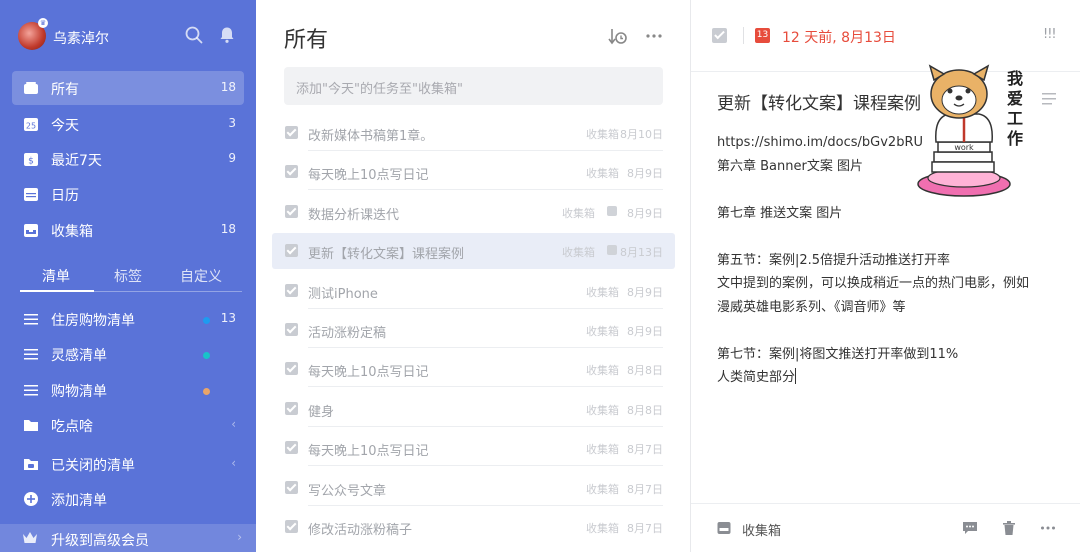 This screenshot has height=552, width=1080. I want to click on sidebar-item-label: 最近7天, so click(76, 161).